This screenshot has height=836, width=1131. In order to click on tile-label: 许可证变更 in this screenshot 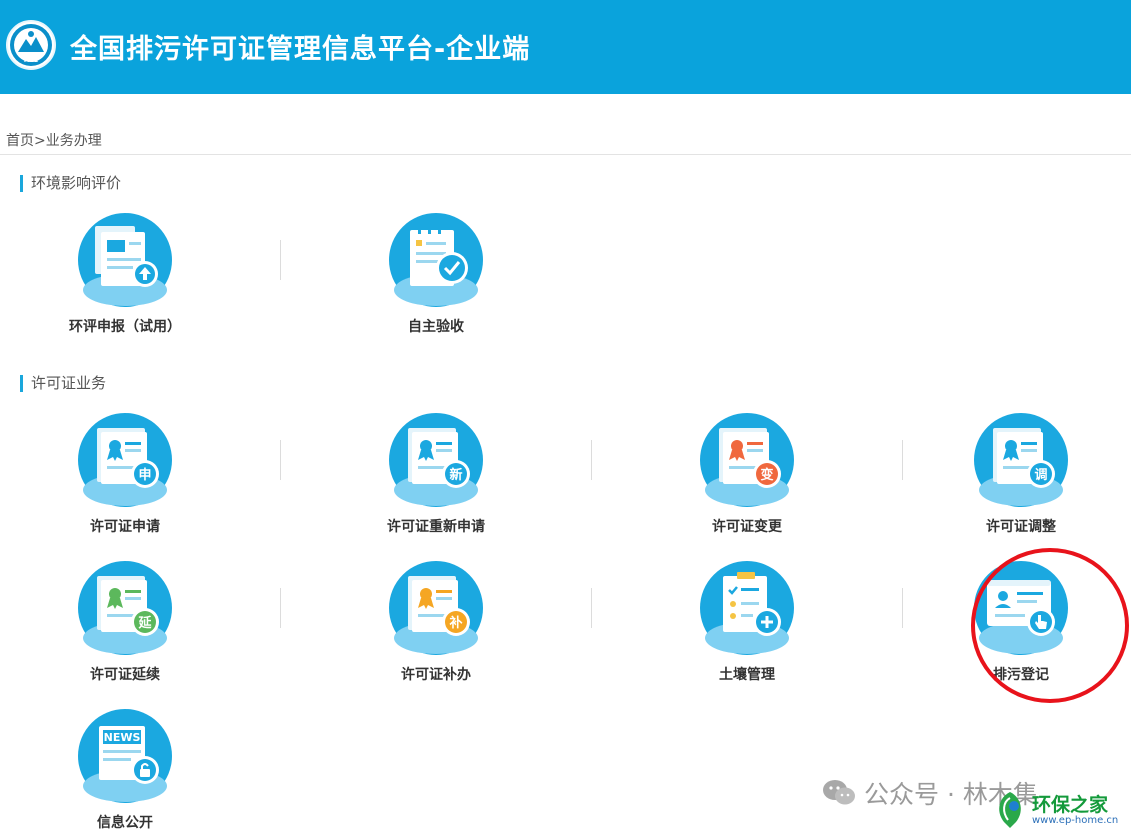, I will do `click(747, 527)`.